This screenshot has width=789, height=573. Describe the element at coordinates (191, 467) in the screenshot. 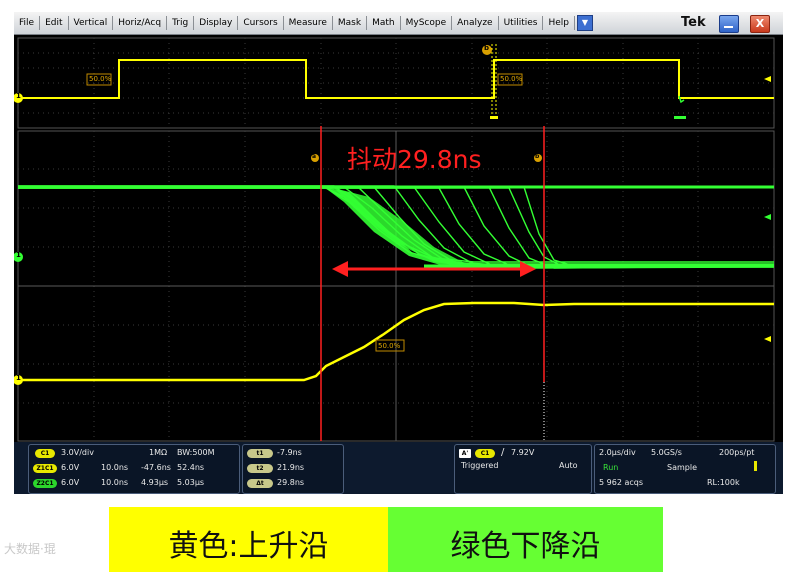

I see `z1c1-pos2: 52.4ns` at that location.